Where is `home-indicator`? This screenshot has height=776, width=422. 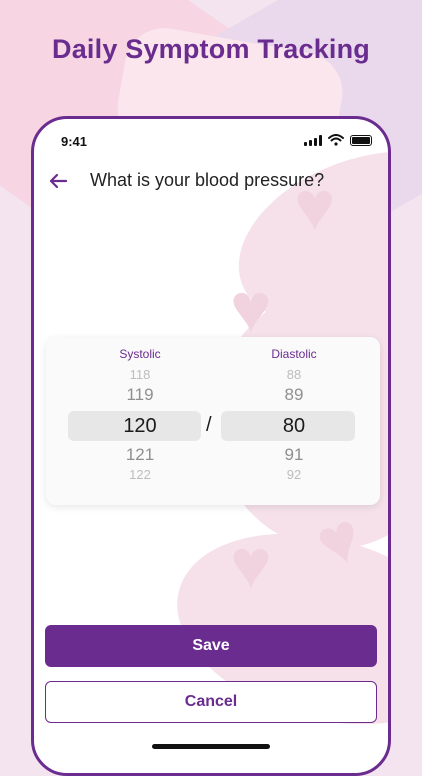 home-indicator is located at coordinates (211, 746).